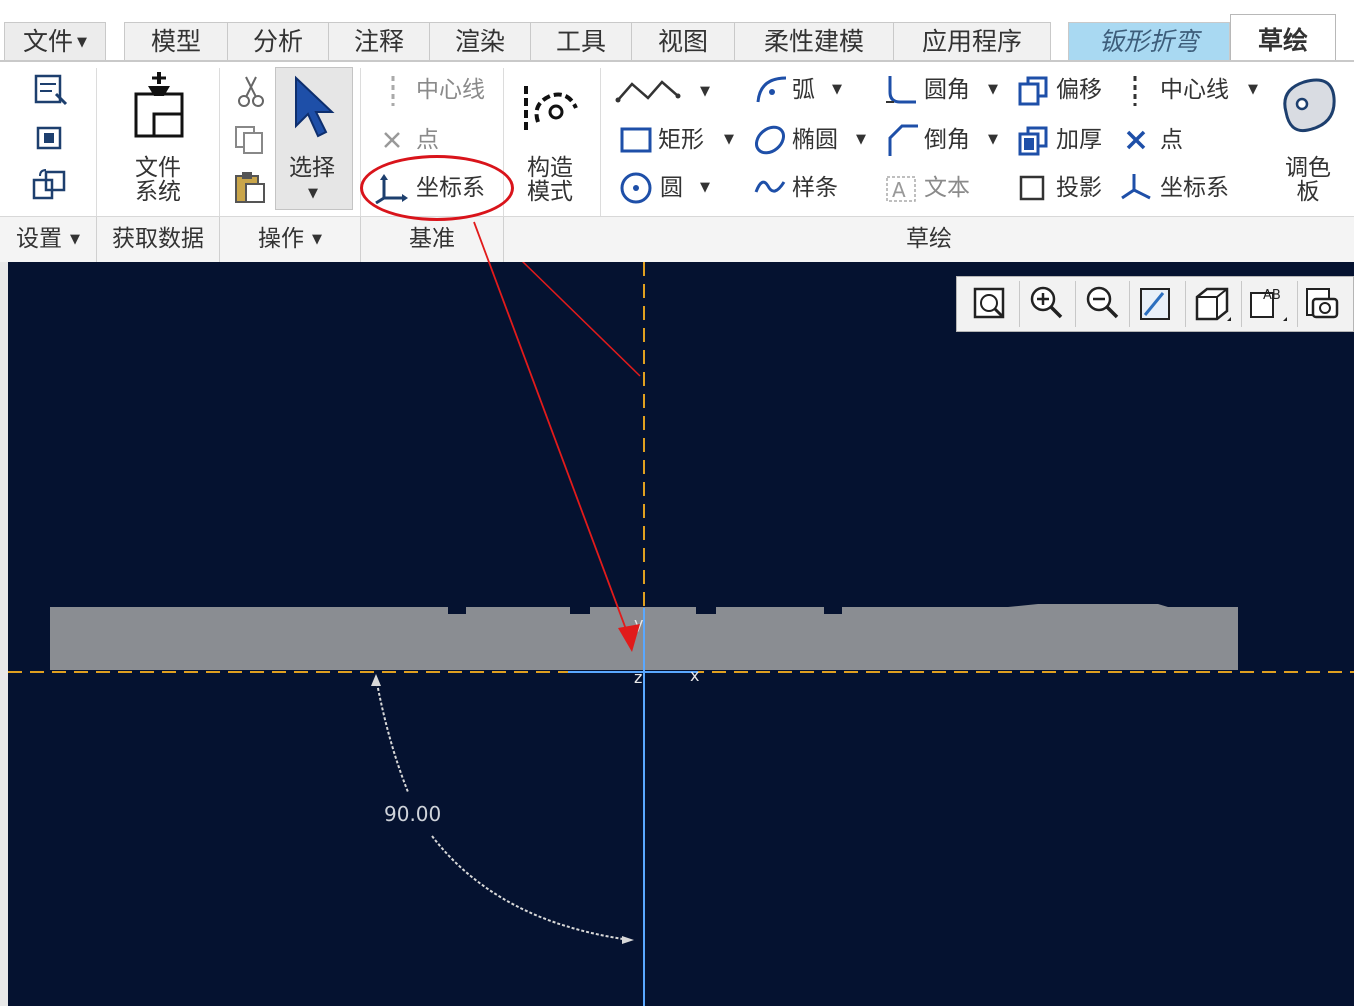  What do you see at coordinates (552, 431) in the screenshot?
I see `annotation-arrow-line` at bounding box center [552, 431].